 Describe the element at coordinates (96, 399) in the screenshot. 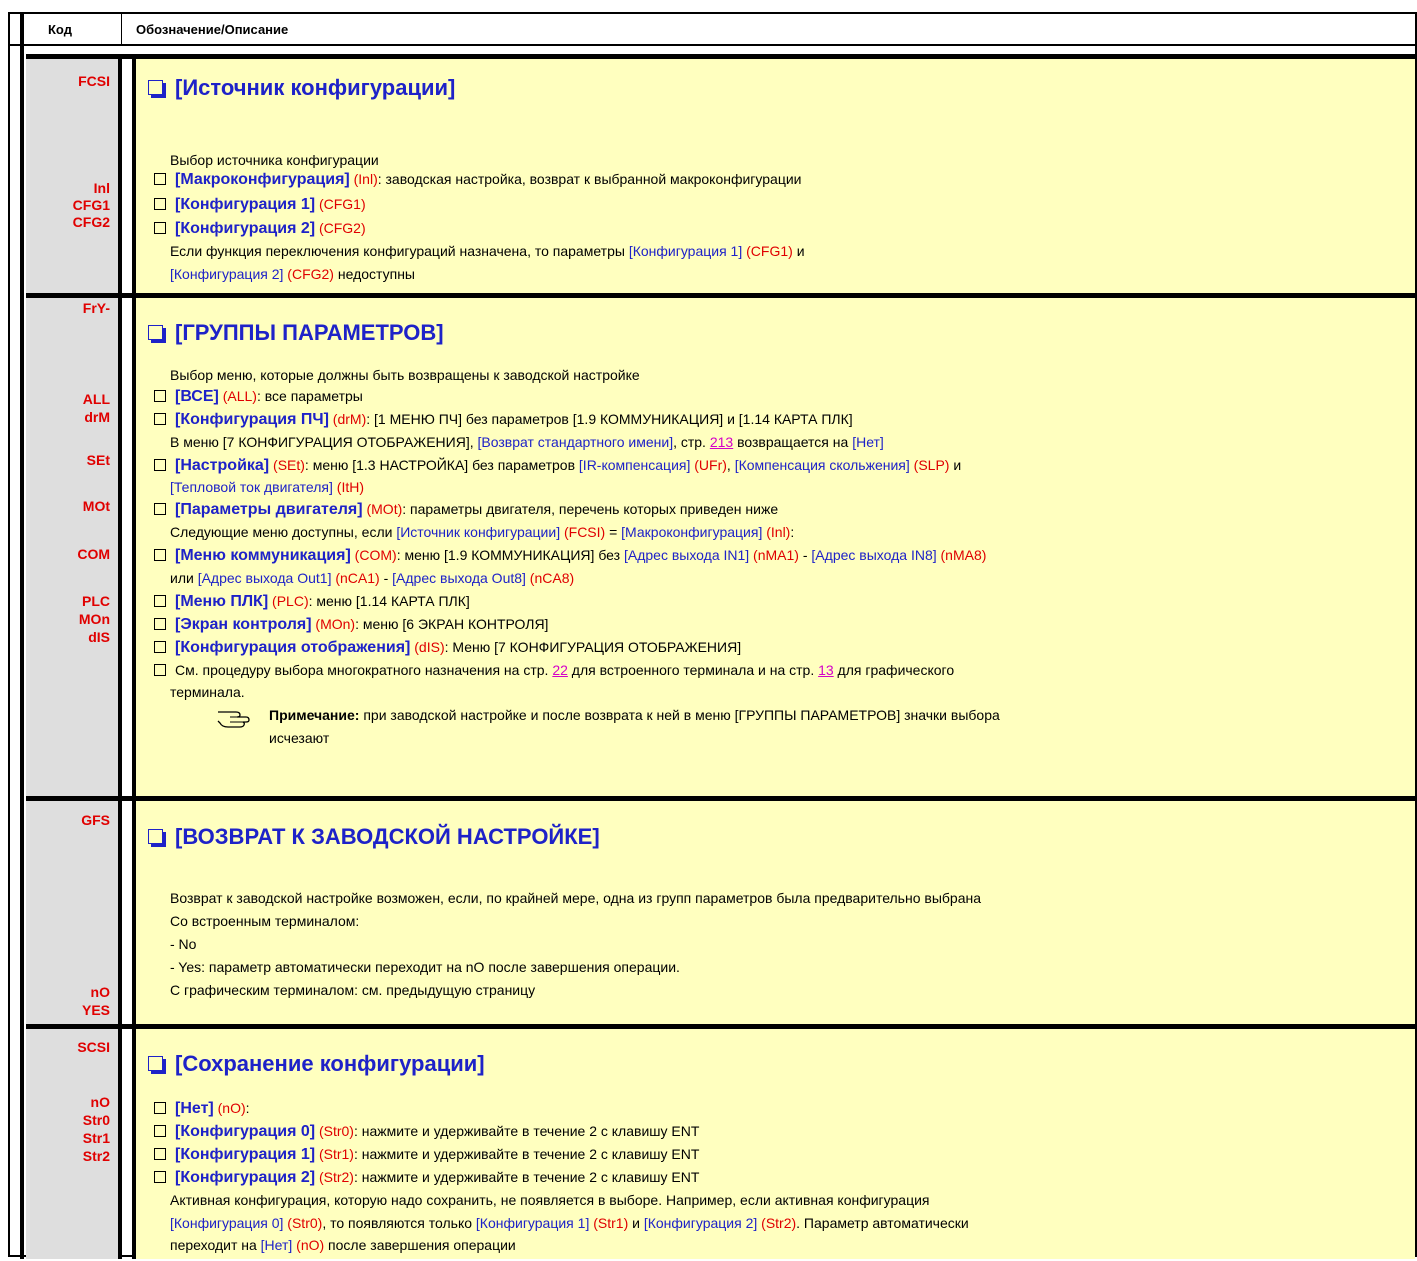

I see `code-all: ALL` at that location.